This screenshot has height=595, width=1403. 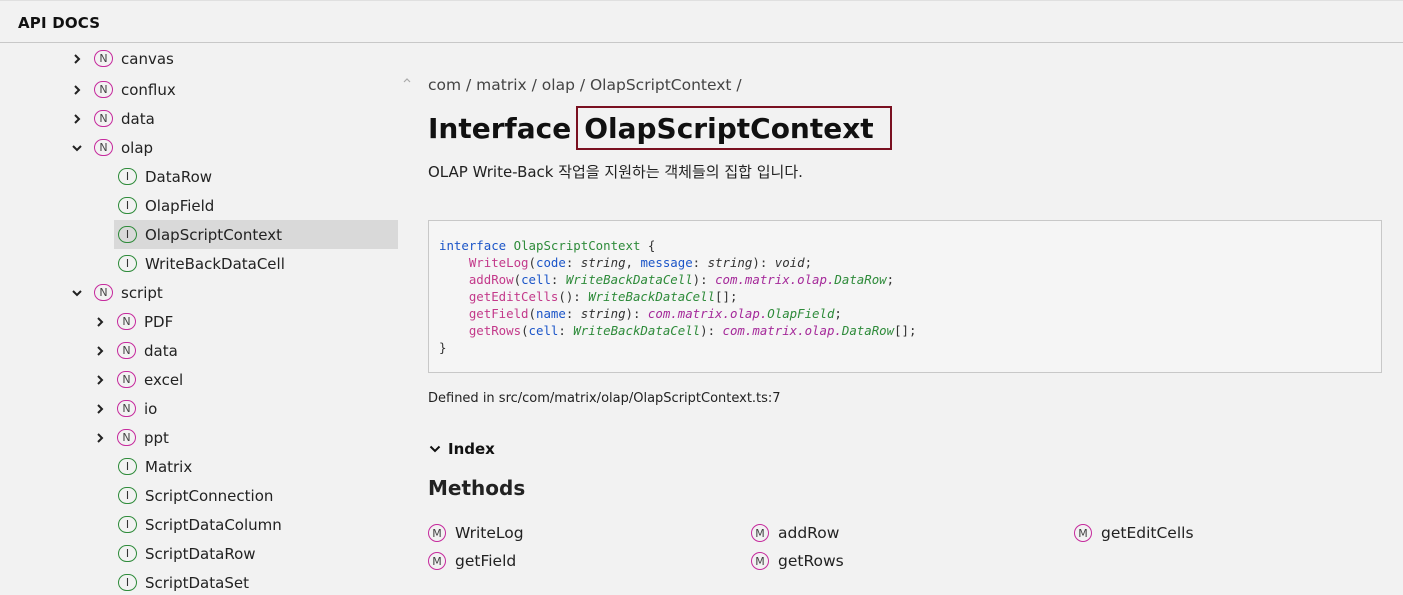 What do you see at coordinates (116, 292) in the screenshot?
I see `sidebar-item-script: Nscript` at bounding box center [116, 292].